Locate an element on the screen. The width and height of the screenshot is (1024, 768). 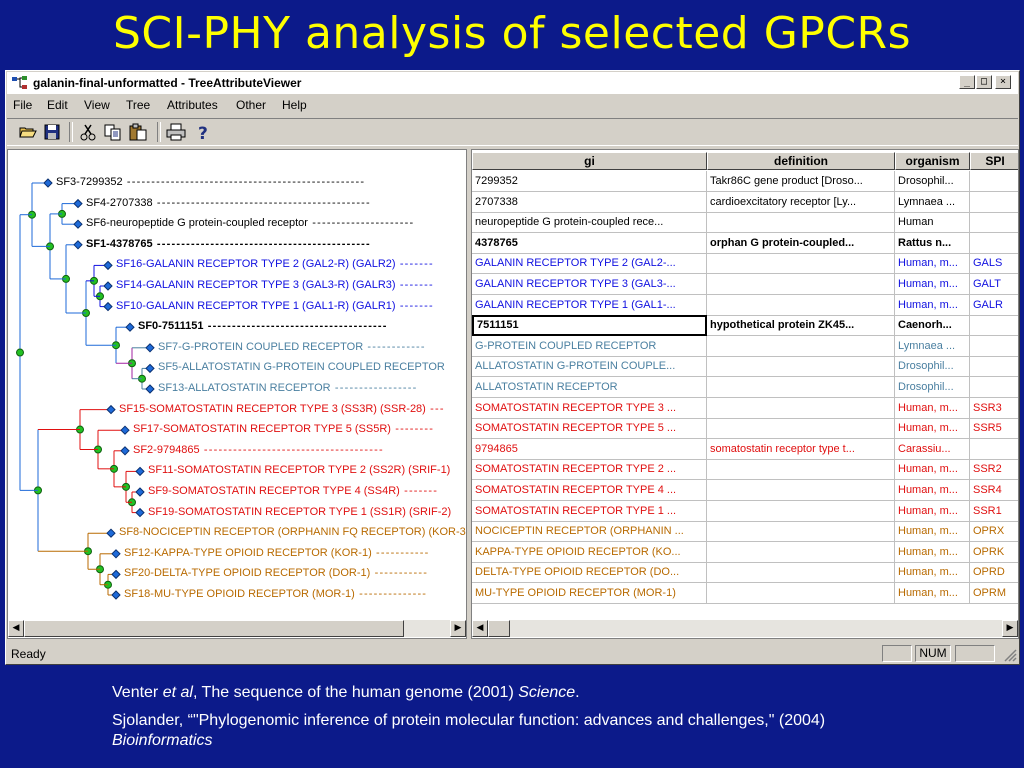
menu-help: Help is located at coordinates (294, 105).